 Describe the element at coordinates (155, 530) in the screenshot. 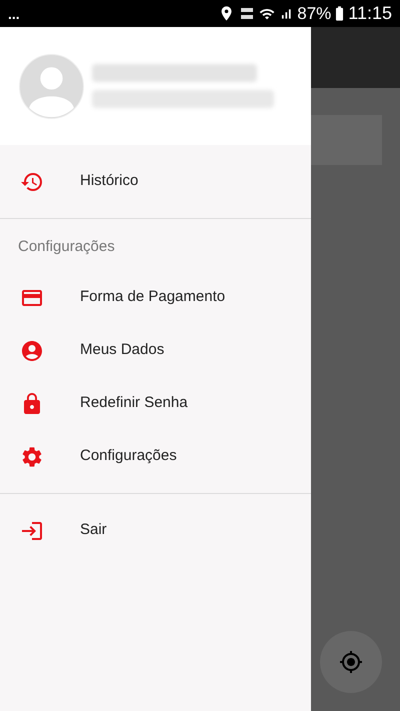

I see `menu-item: Sair` at that location.